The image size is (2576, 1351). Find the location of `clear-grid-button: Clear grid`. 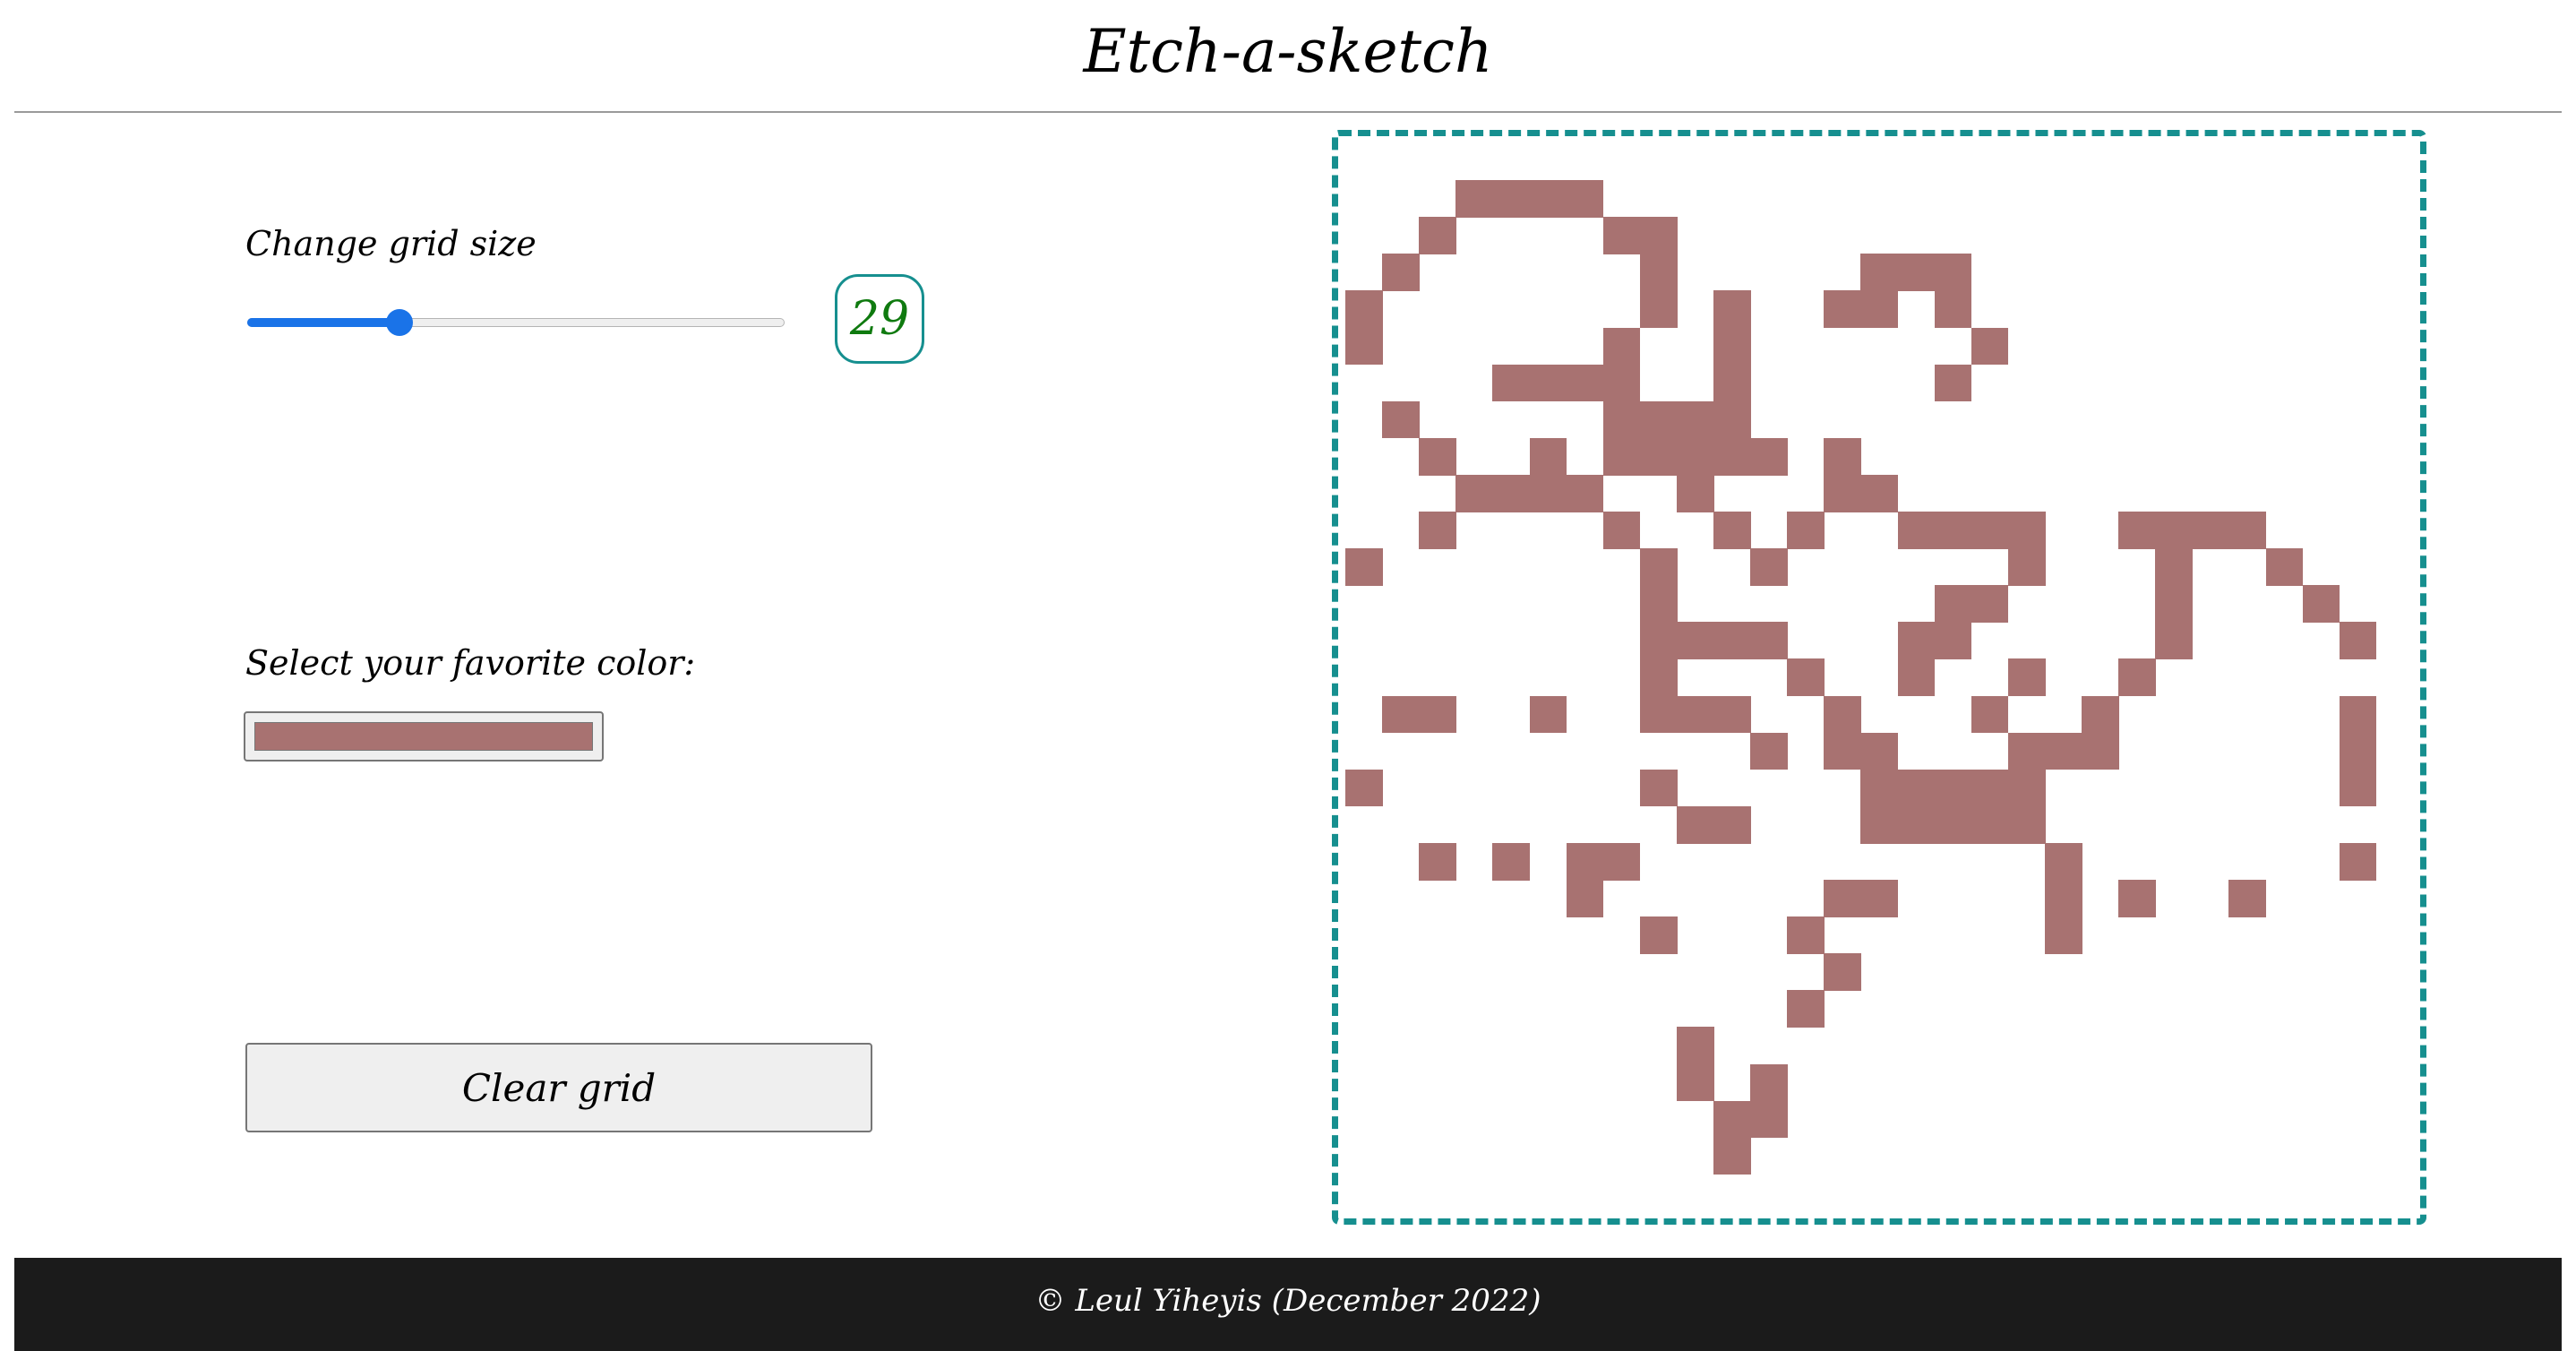

clear-grid-button: Clear grid is located at coordinates (558, 1087).